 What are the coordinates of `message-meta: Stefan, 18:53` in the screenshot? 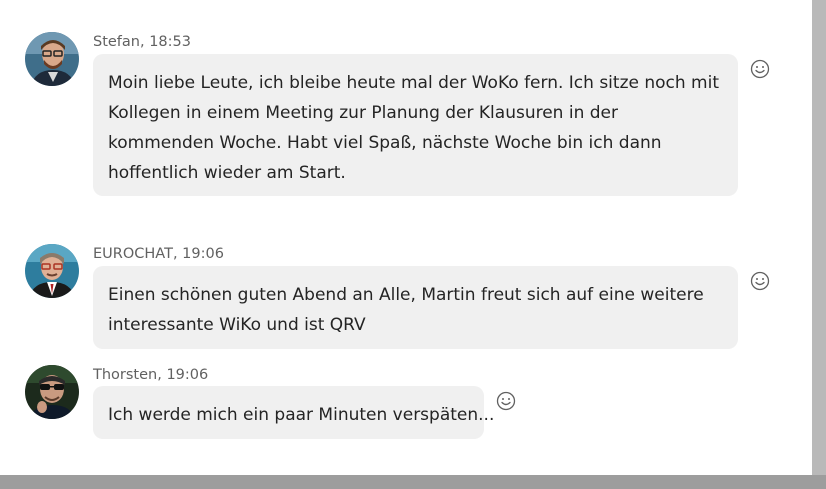 It's located at (142, 42).